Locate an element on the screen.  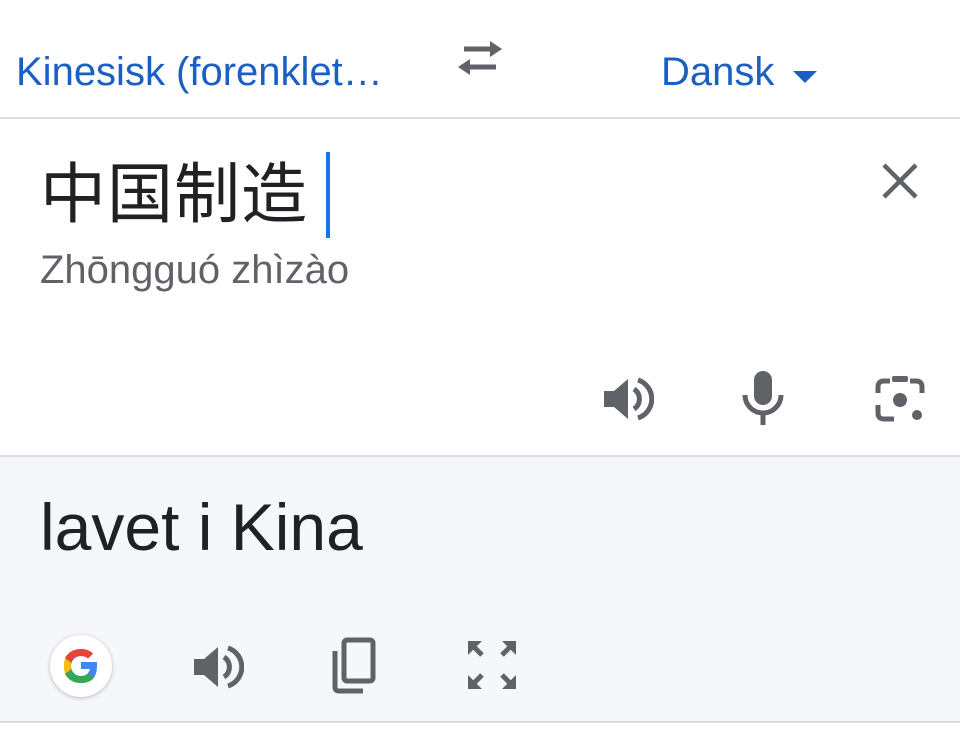
fullscreen-icon is located at coordinates (492, 665).